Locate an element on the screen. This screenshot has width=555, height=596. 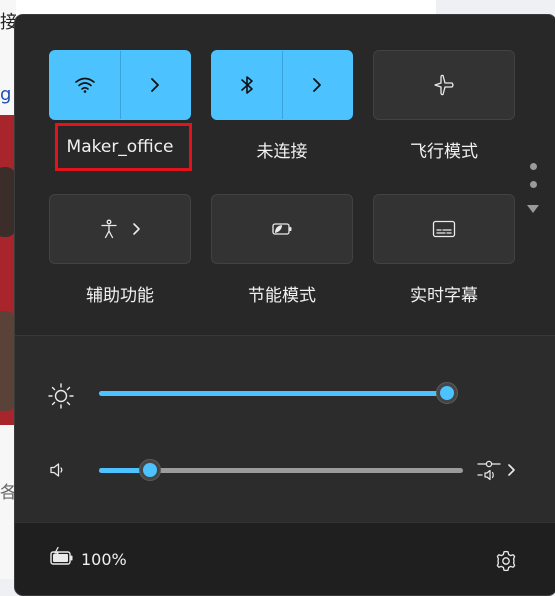
airplane-icon is located at coordinates (444, 85).